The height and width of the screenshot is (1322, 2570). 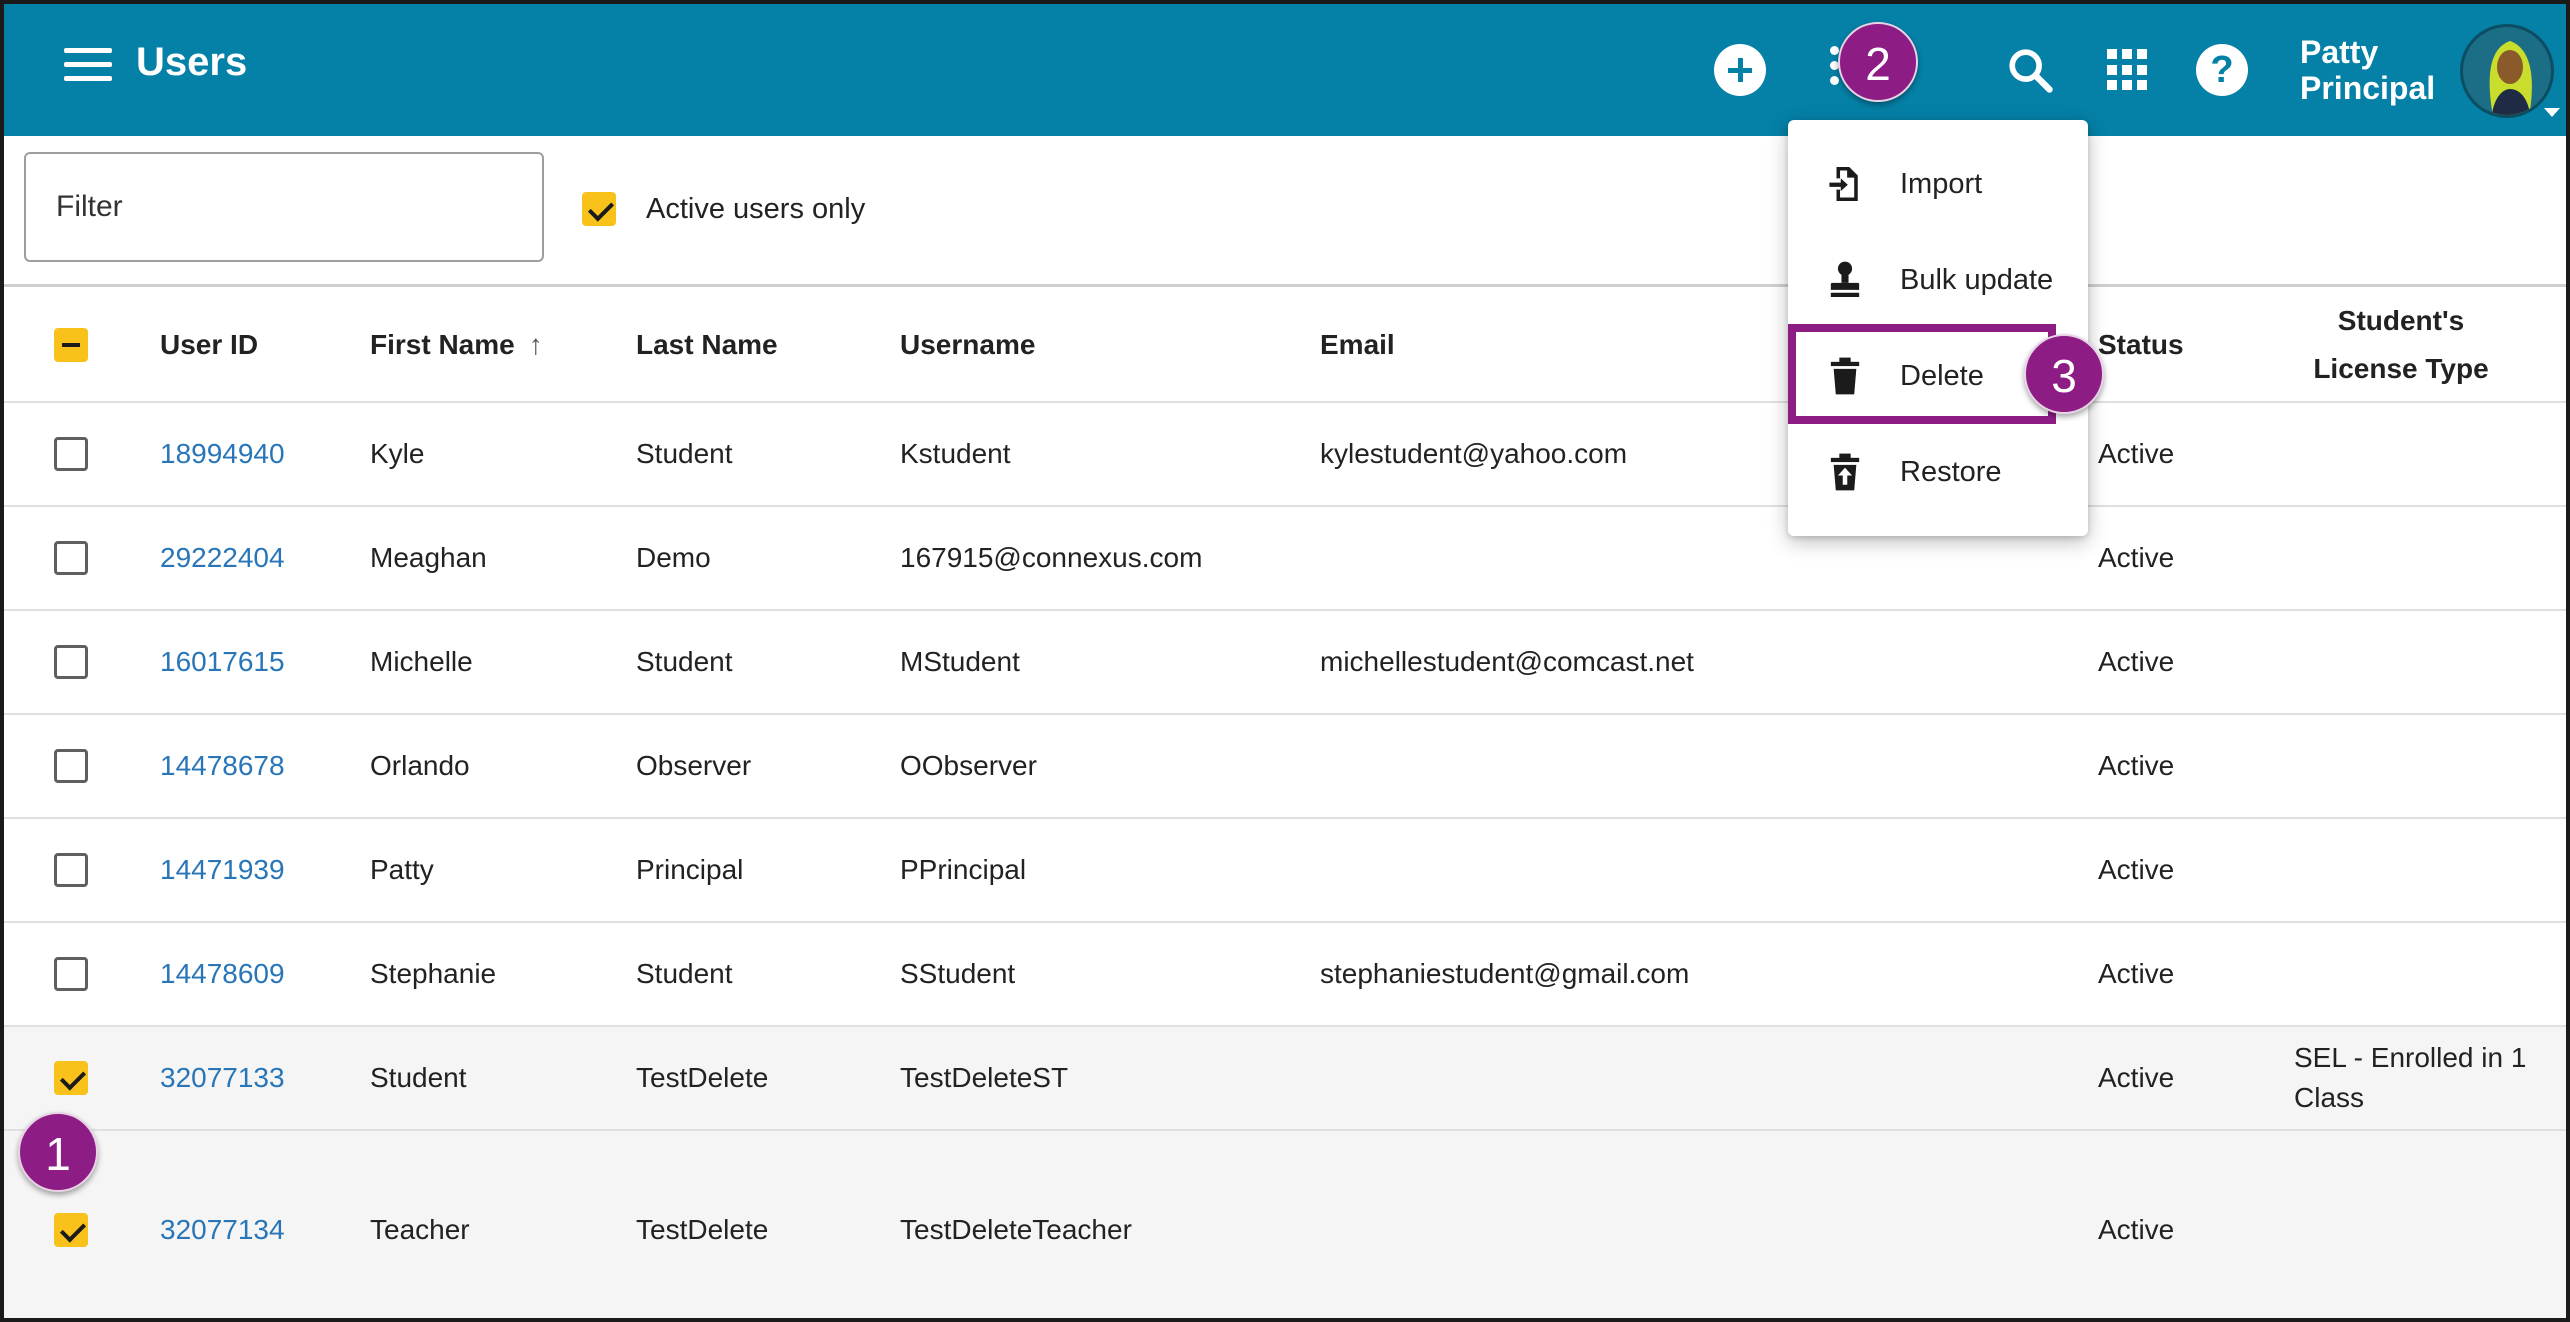 I want to click on avatar-portrait-icon, so click(x=2510, y=78).